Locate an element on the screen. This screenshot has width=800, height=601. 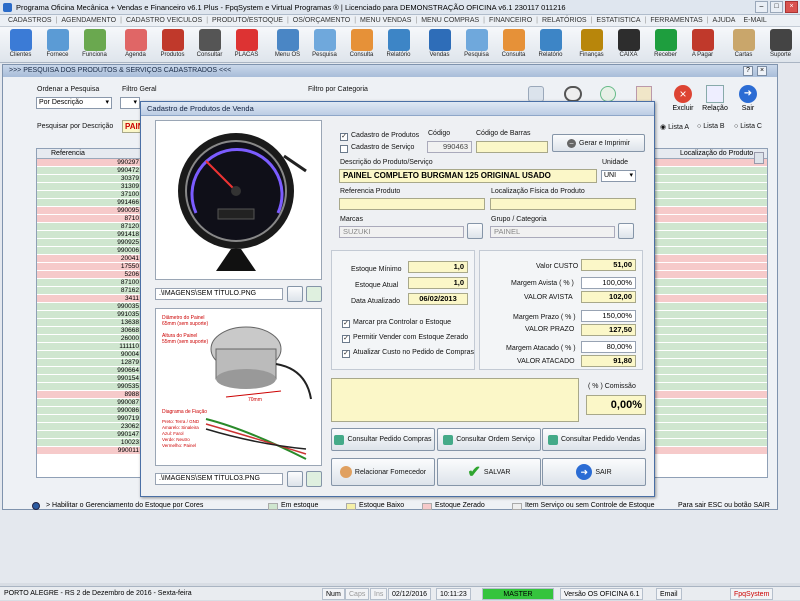
toolbar-button-8: Pesquisa is located at coordinates (324, 45).